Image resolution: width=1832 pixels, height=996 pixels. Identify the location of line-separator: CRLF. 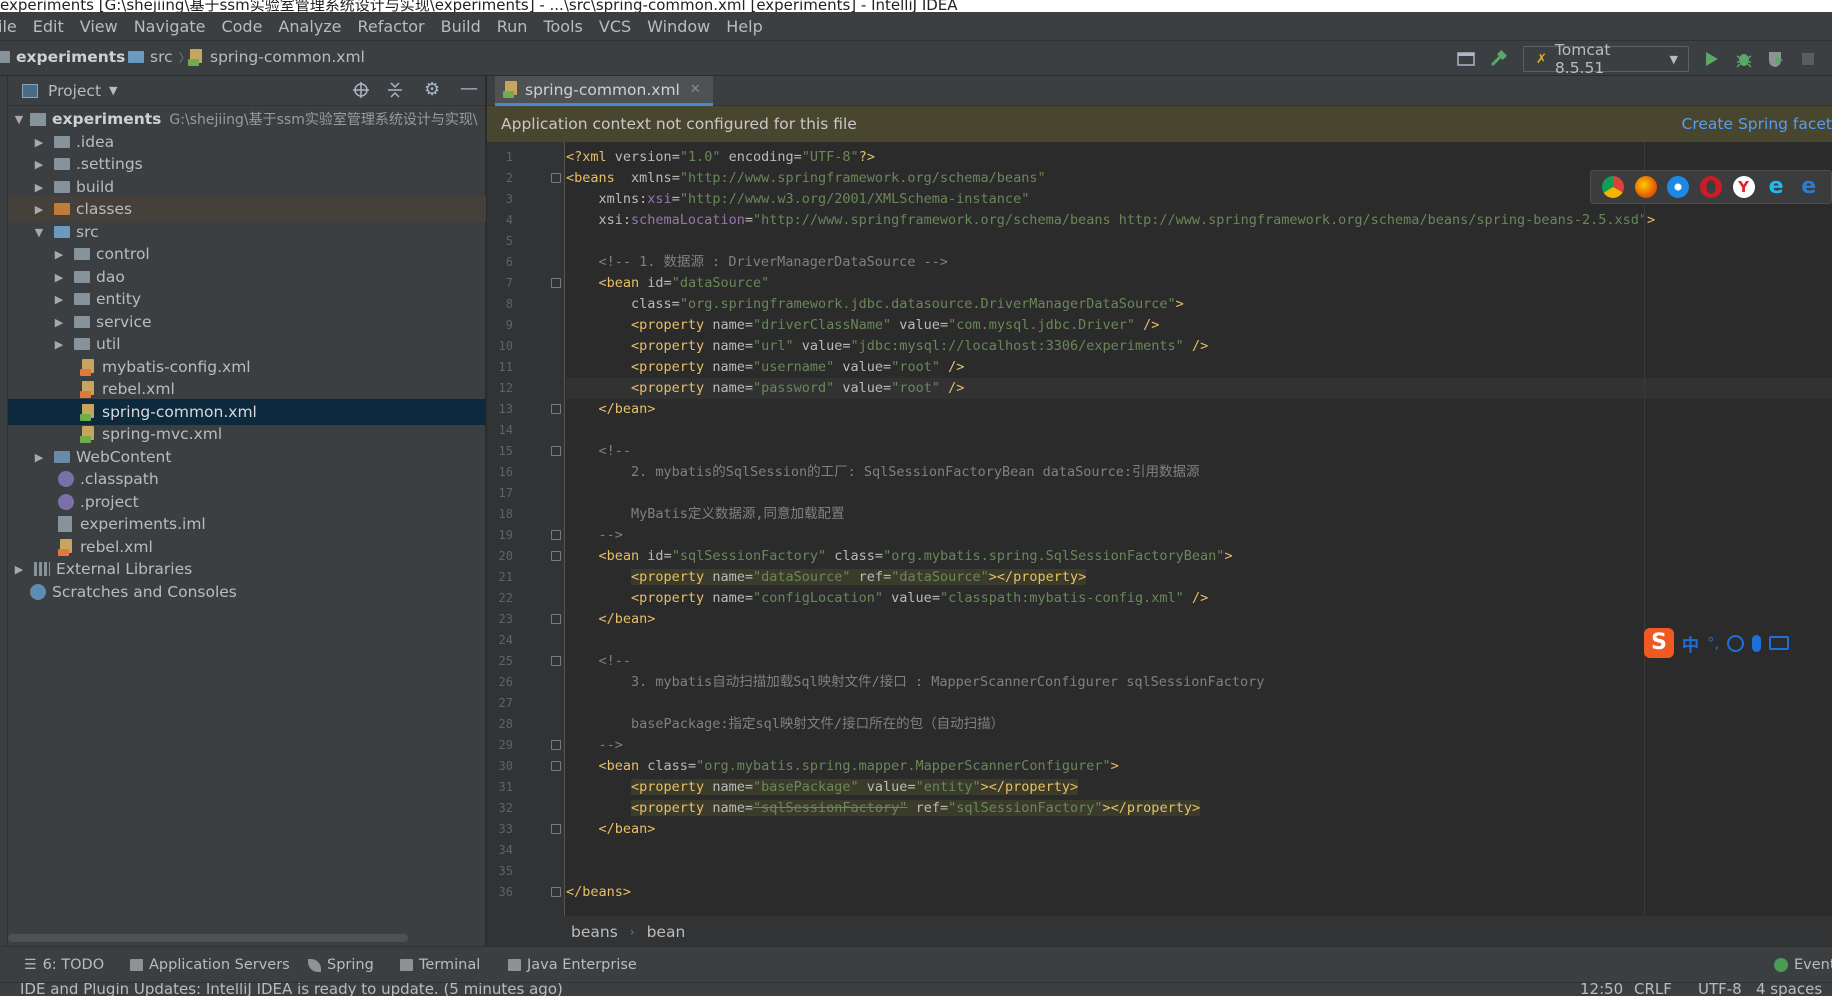
(1653, 989).